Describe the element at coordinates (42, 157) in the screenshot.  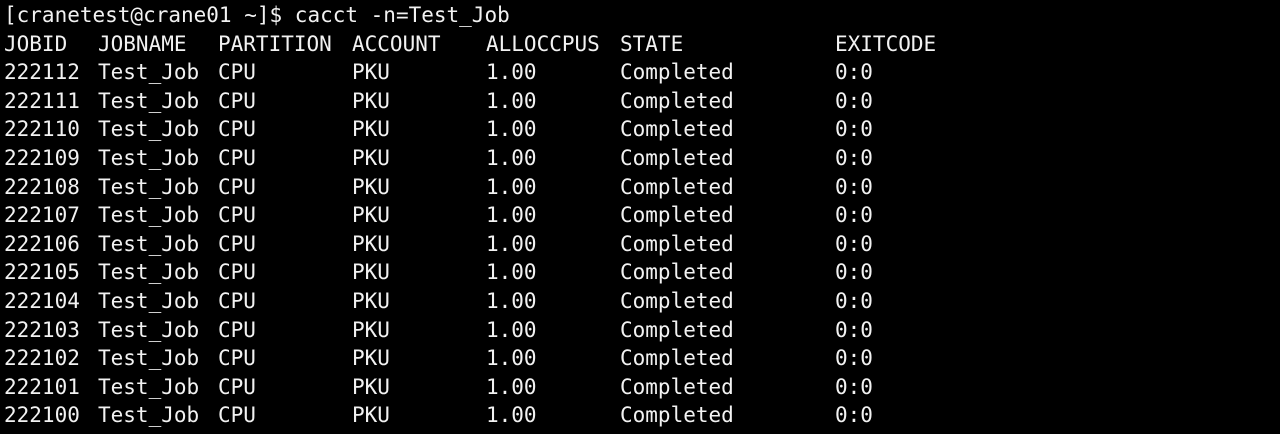
I see `cell-jobid: 222109` at that location.